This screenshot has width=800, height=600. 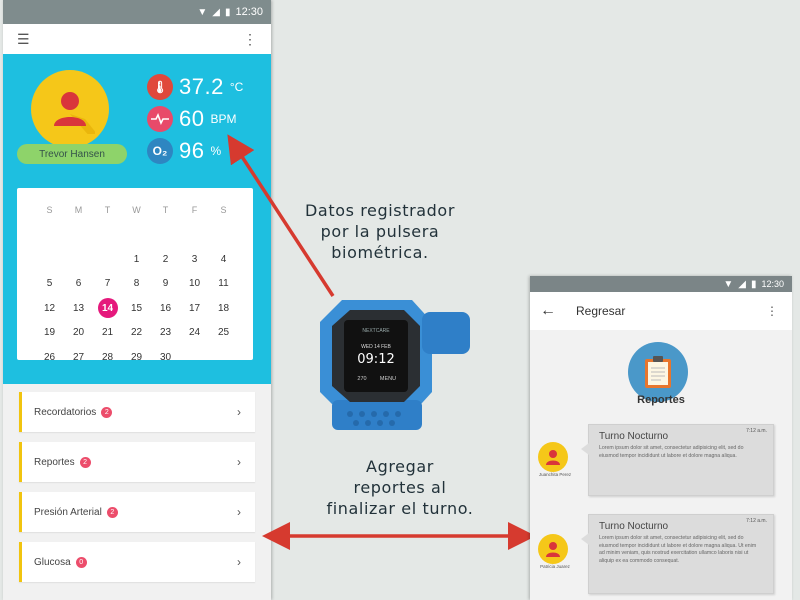 I want to click on calendar-day: 3, so click(x=194, y=259).